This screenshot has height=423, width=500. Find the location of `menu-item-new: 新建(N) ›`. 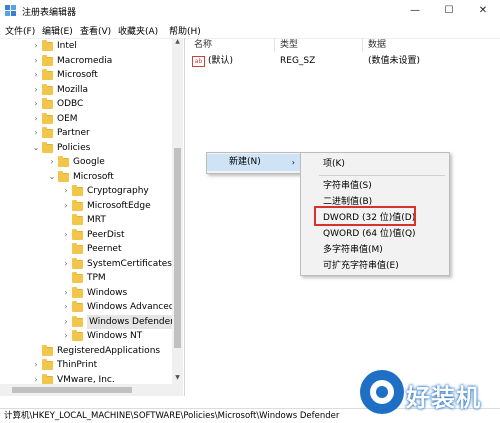

menu-item-new: 新建(N) › is located at coordinates (255, 162).